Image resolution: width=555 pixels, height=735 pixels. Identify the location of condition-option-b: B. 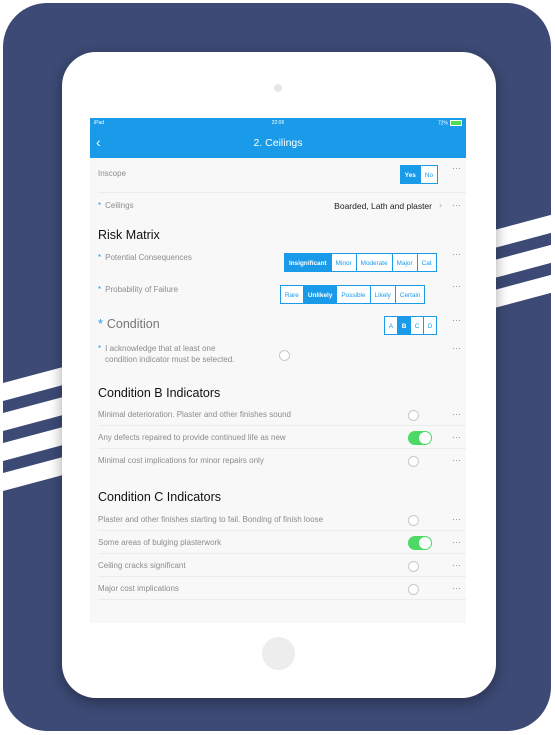
(404, 325).